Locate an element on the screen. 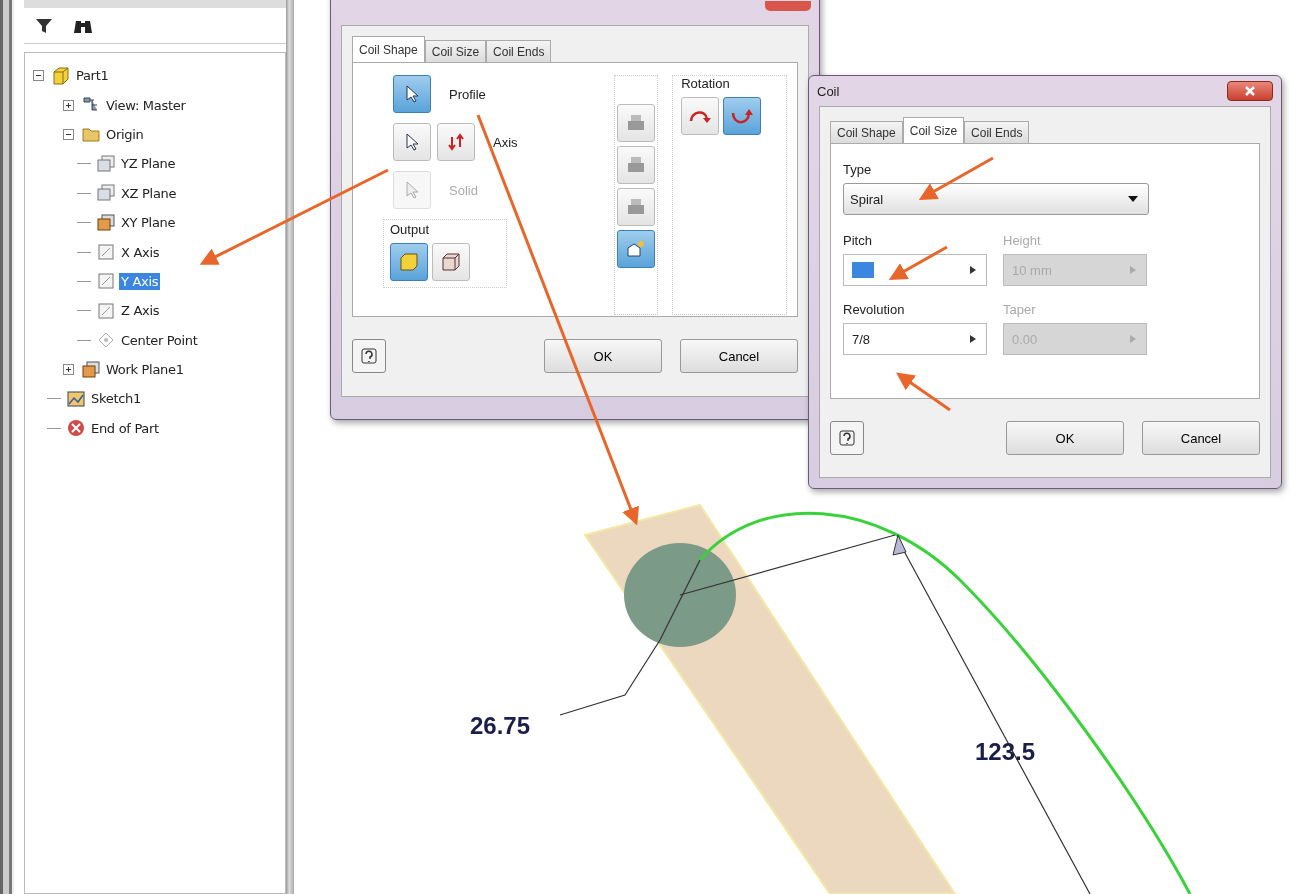 The image size is (1307, 894). solid-label: Solid is located at coordinates (463, 190).